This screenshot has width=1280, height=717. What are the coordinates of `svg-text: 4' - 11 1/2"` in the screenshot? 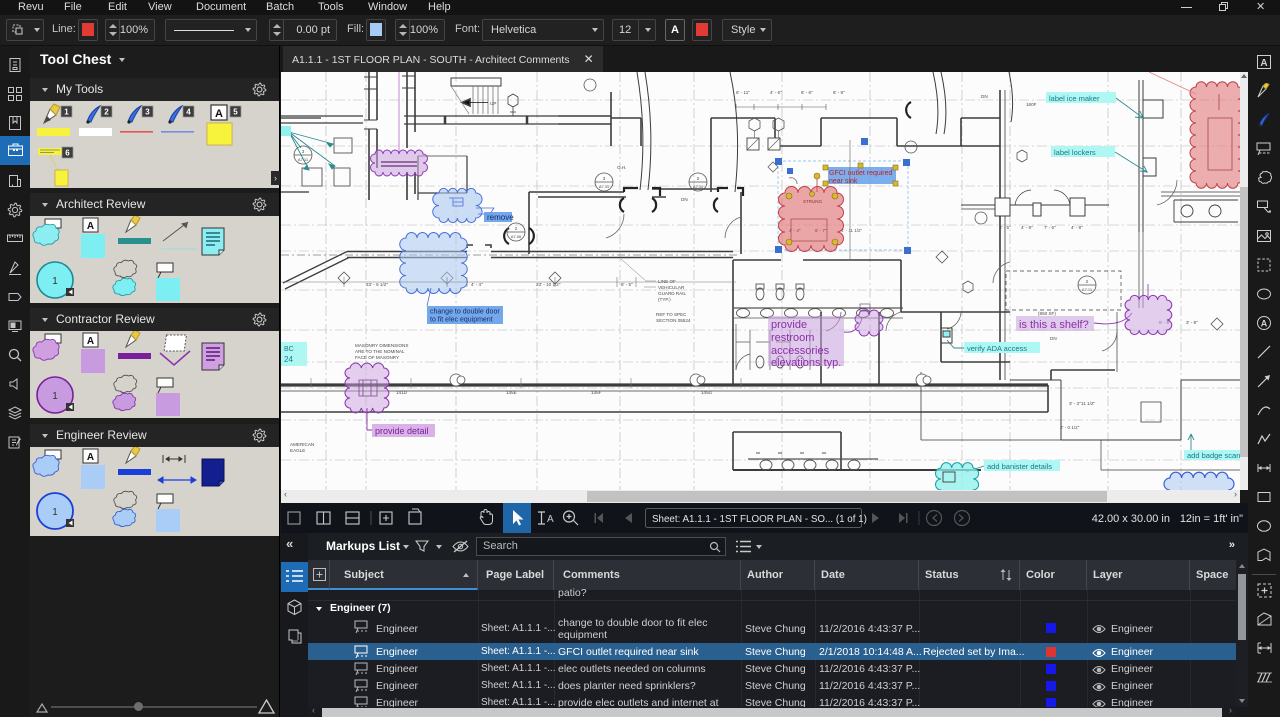 It's located at (852, 230).